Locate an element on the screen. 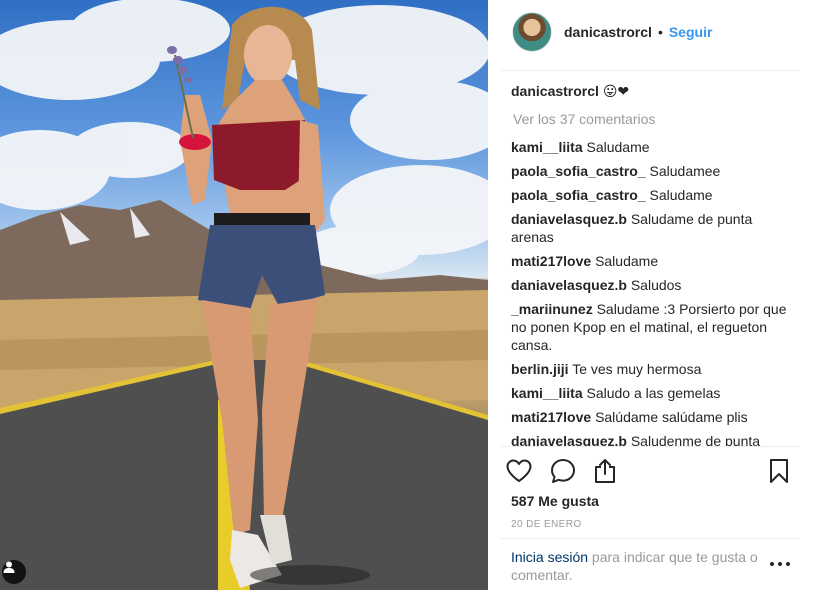  list-item: kami__liita Saludame is located at coordinates (654, 147).